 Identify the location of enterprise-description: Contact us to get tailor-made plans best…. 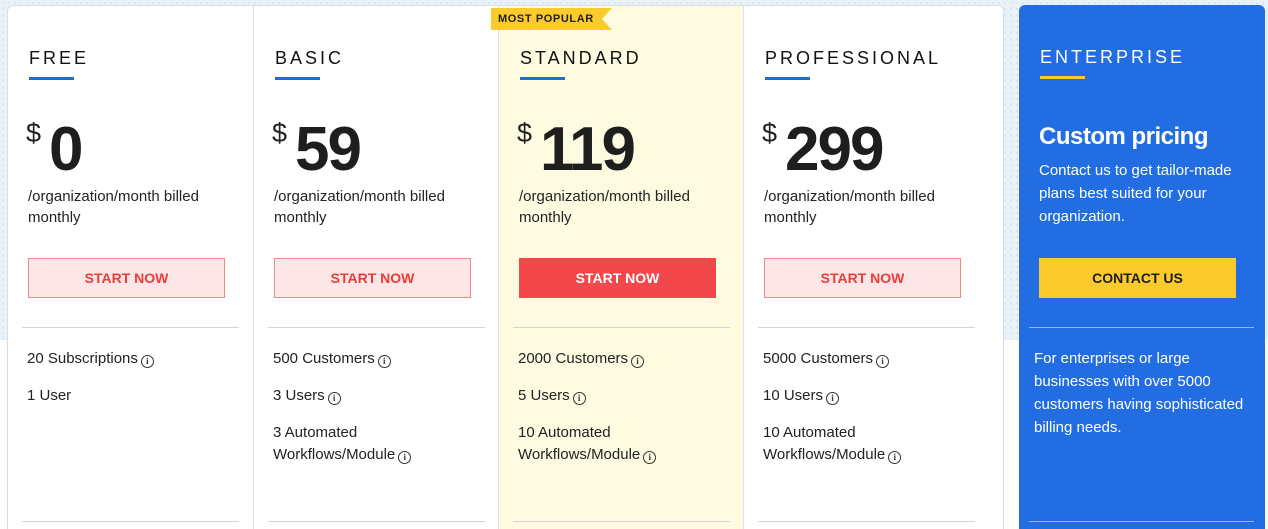
(1135, 193).